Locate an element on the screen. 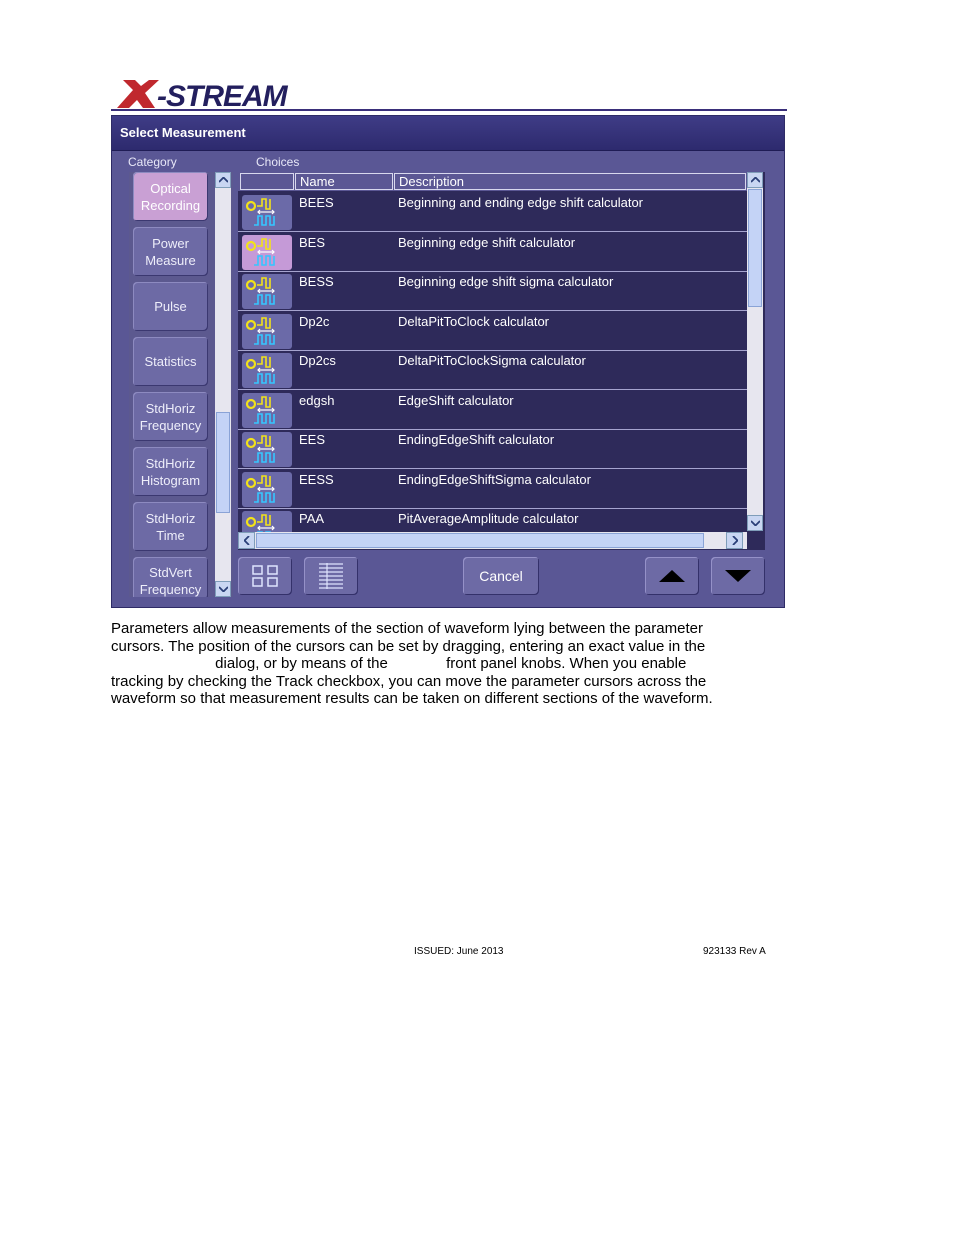 This screenshot has width=954, height=1235. document-number: 923133 Rev A is located at coordinates (734, 951).